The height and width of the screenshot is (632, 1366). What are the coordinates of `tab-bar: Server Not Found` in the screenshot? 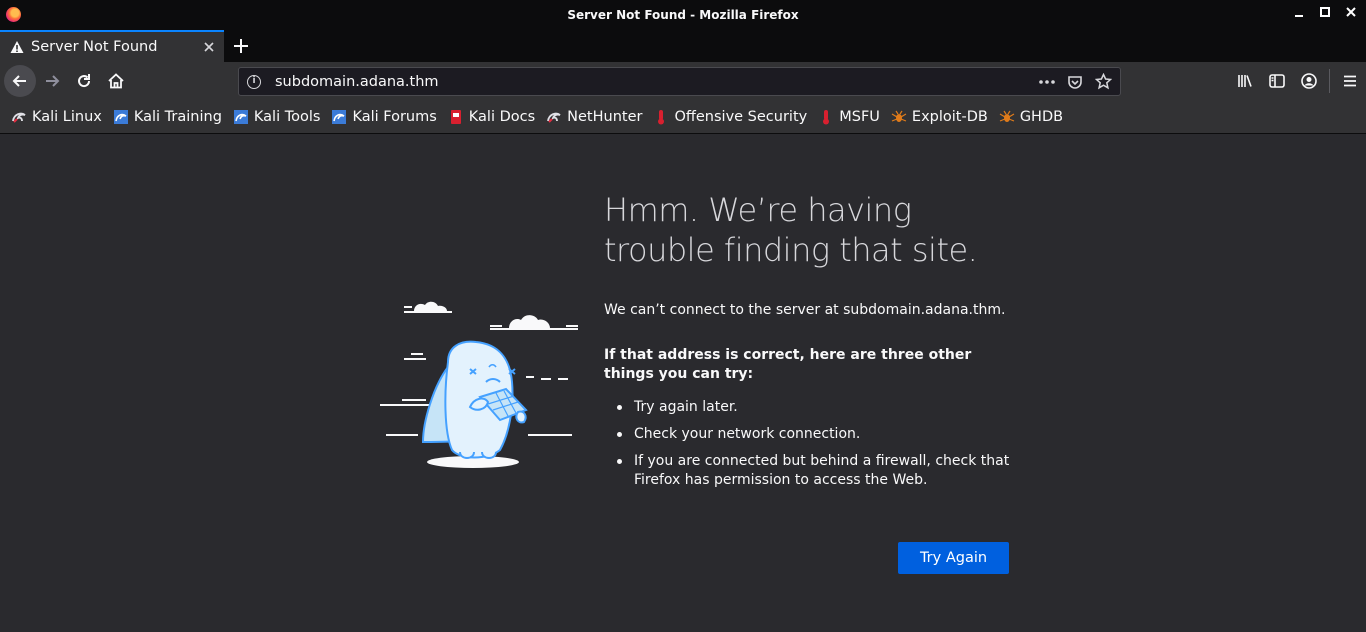 It's located at (683, 46).